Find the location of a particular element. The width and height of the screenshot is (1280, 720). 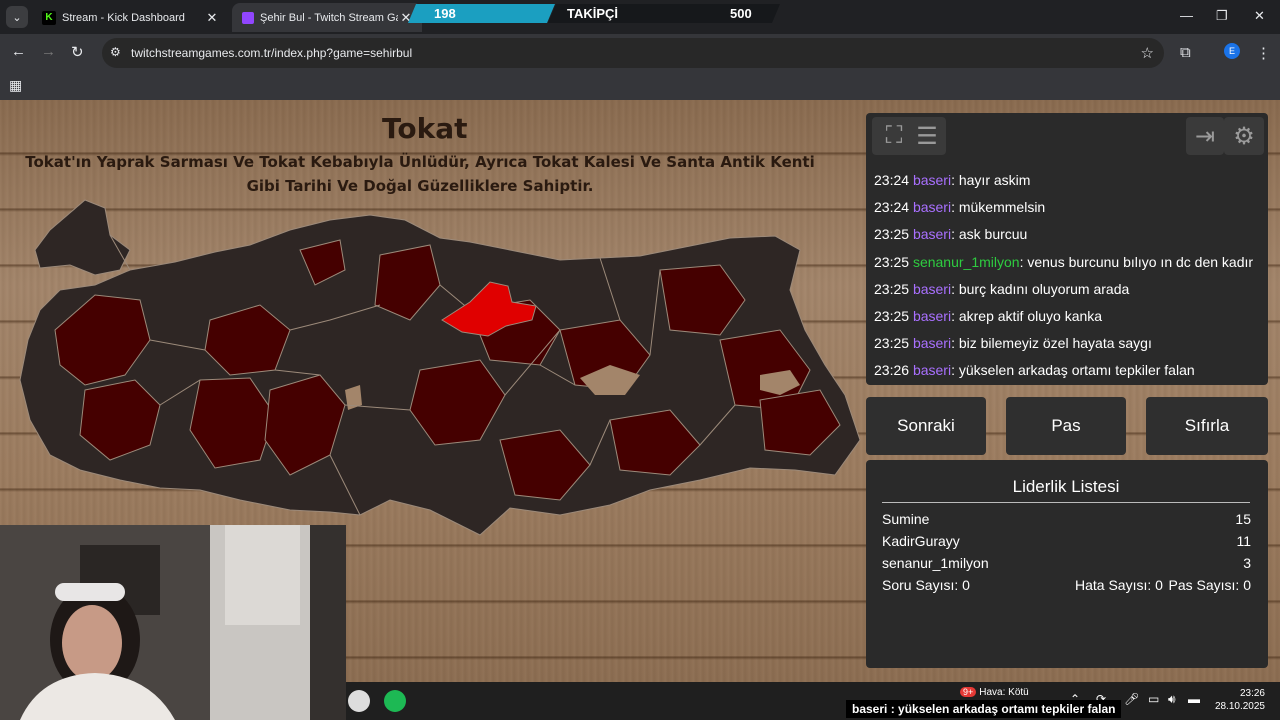

apps-grid-icon: ▦ is located at coordinates (15, 85).